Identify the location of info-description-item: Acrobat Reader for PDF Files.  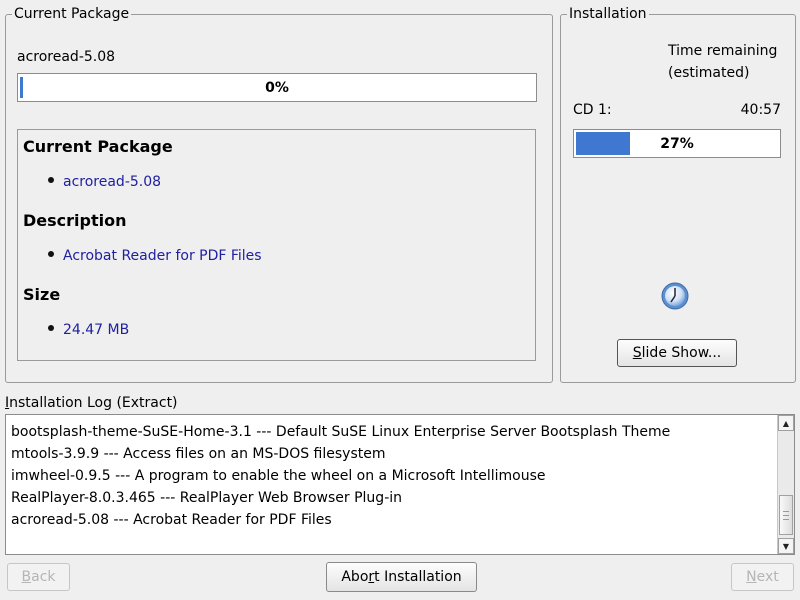
(155, 256).